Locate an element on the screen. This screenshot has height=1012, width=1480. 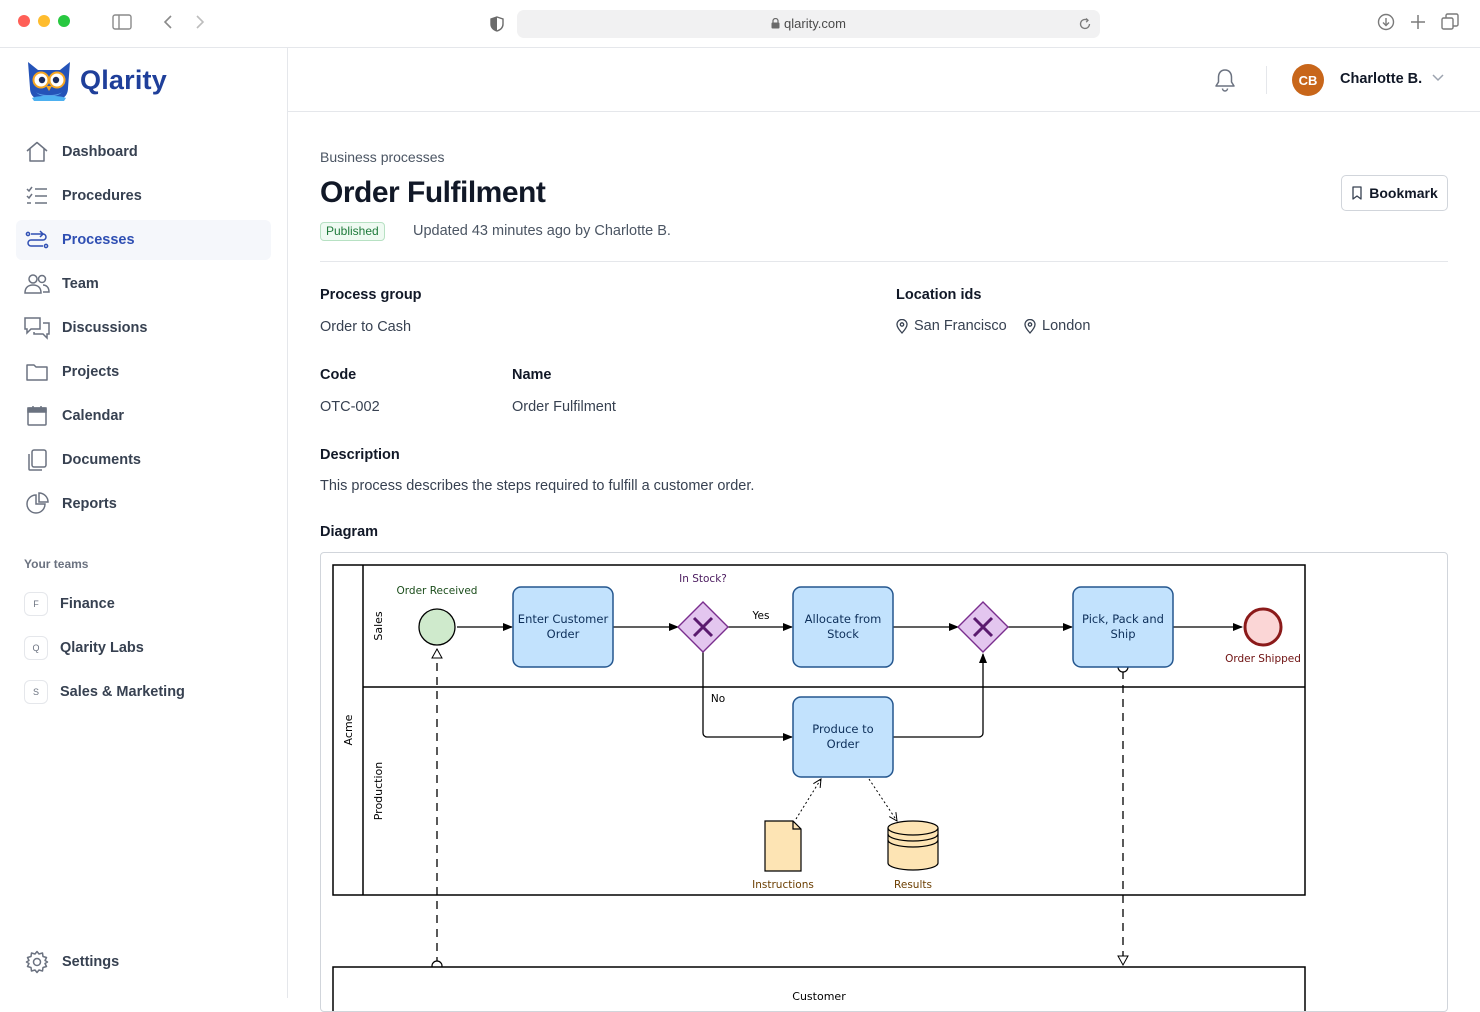
chat-bubbles-icon is located at coordinates (37, 328).